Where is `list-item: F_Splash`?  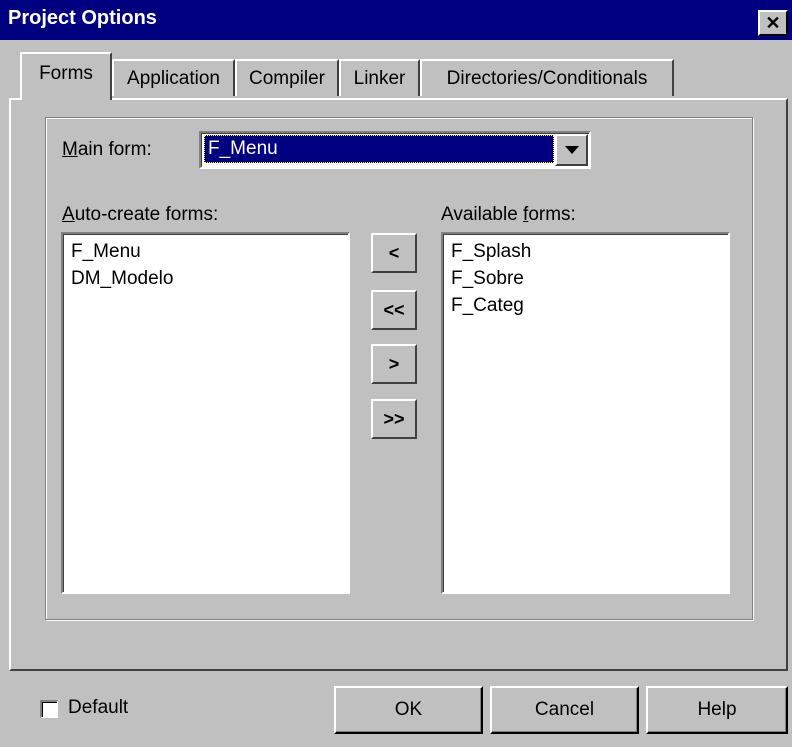 list-item: F_Splash is located at coordinates (585, 251).